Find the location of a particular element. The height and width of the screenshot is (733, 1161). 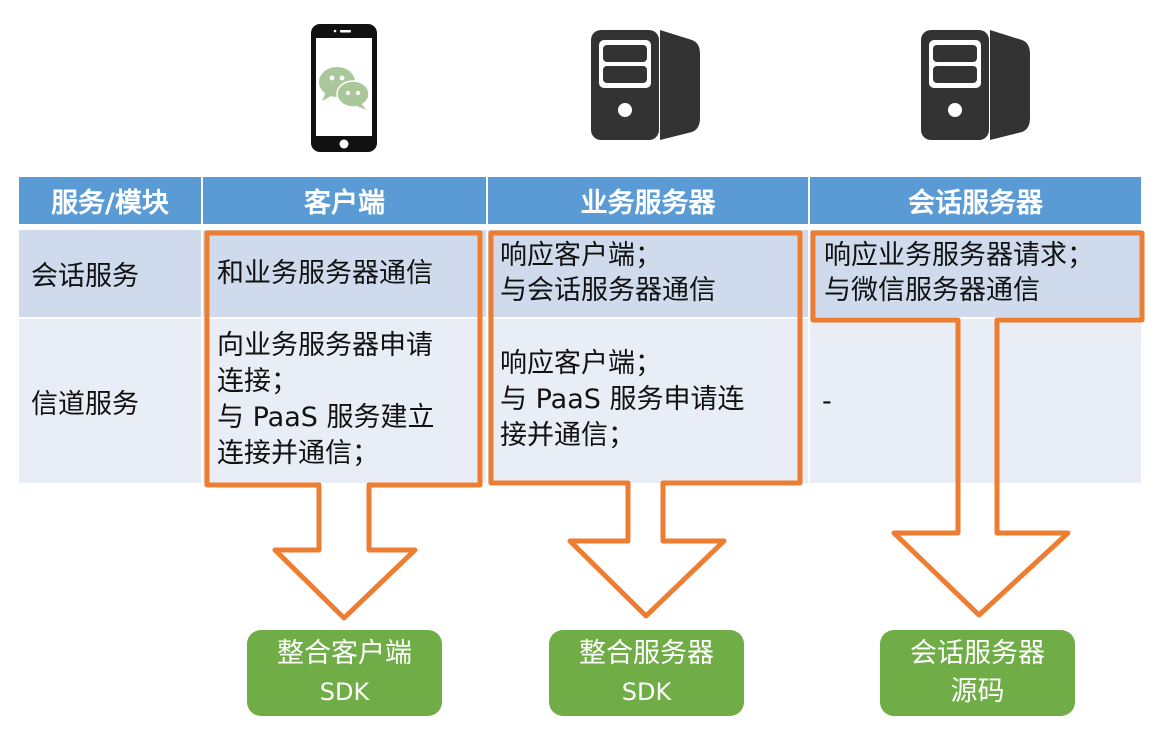

table-header-business-server: 业务服务器 is located at coordinates (648, 200).